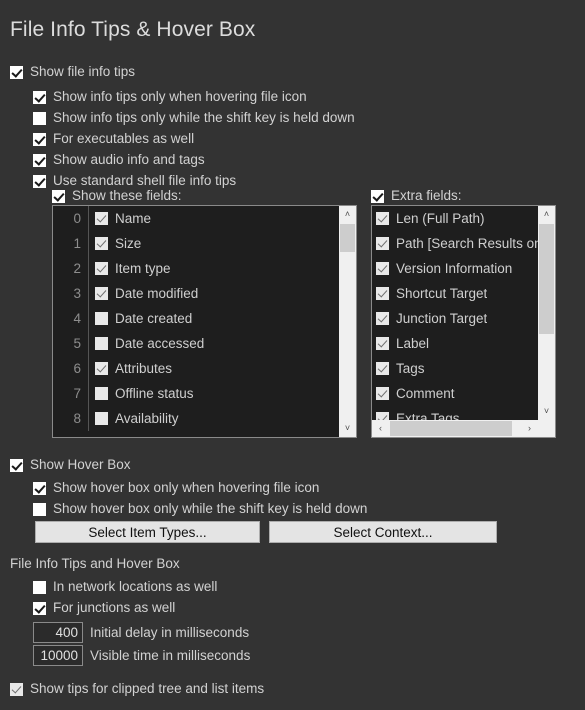 The width and height of the screenshot is (585, 710). What do you see at coordinates (58, 655) in the screenshot?
I see `visible-time-input: 10000` at bounding box center [58, 655].